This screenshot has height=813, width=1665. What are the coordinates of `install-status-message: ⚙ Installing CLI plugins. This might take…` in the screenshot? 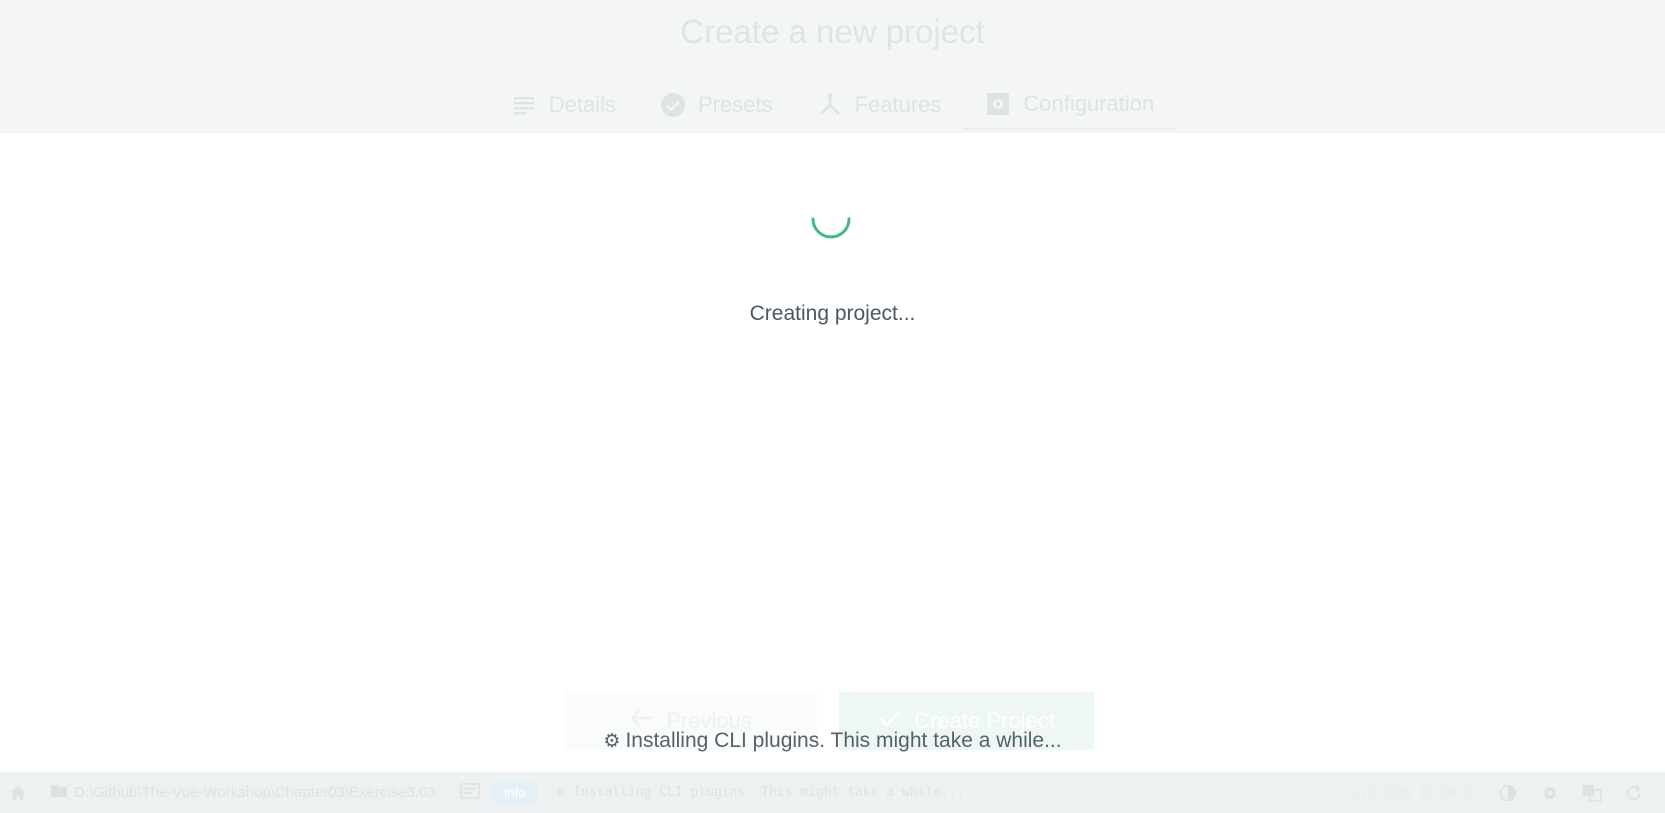 It's located at (832, 741).